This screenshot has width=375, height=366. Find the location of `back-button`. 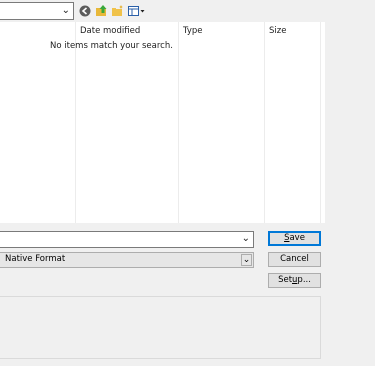

back-button is located at coordinates (85, 10).